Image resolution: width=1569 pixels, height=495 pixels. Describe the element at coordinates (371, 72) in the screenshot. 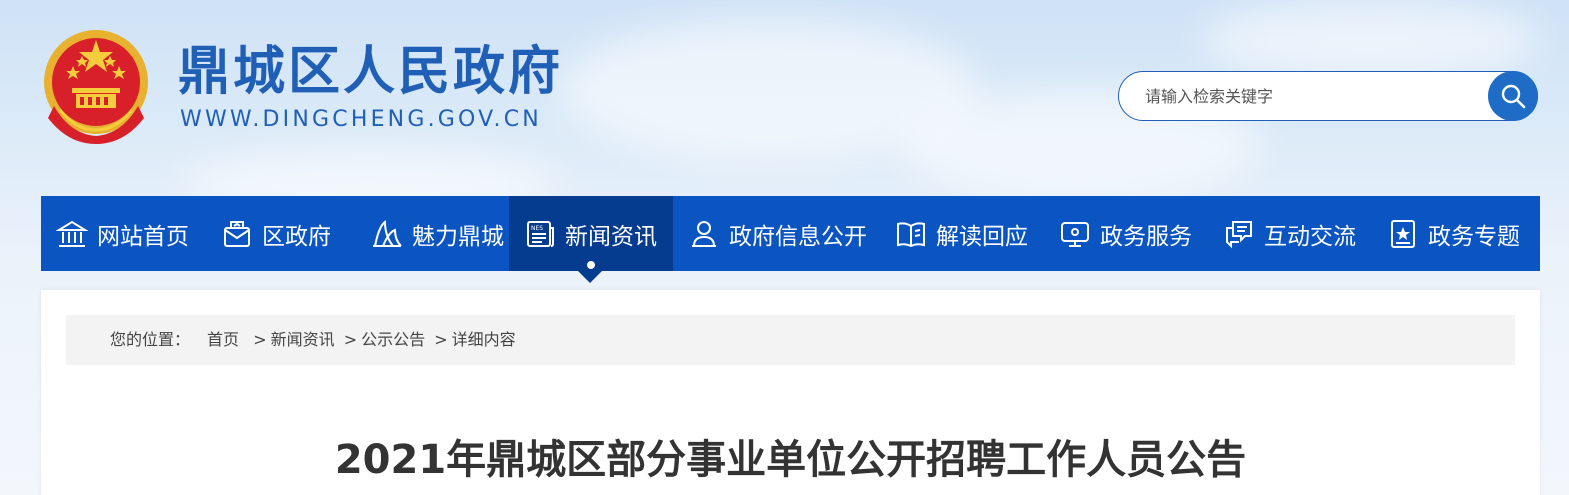

I see `site-title: 鼎城区人民政府` at that location.